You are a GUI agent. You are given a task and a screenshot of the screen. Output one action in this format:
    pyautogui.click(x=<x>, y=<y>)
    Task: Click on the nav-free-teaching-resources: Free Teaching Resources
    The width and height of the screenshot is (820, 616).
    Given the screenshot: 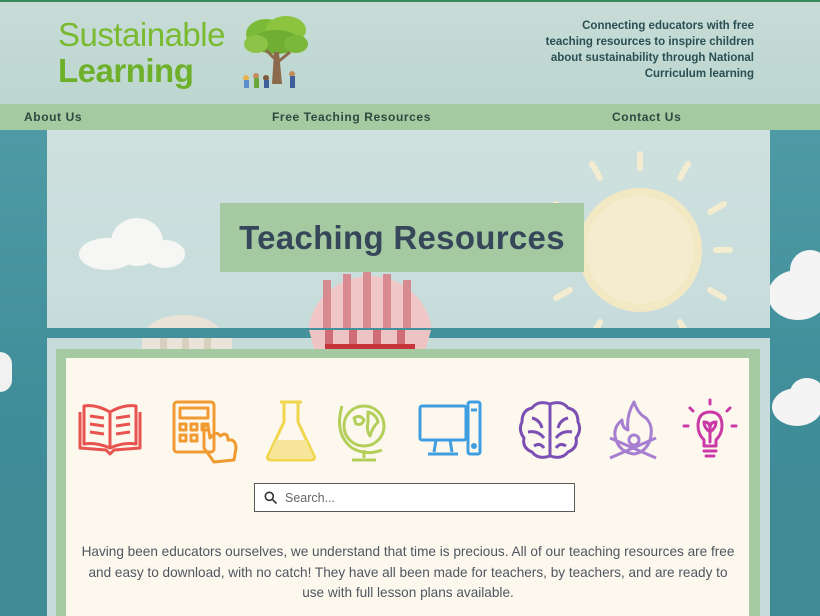 What is the action you would take?
    pyautogui.click(x=351, y=117)
    